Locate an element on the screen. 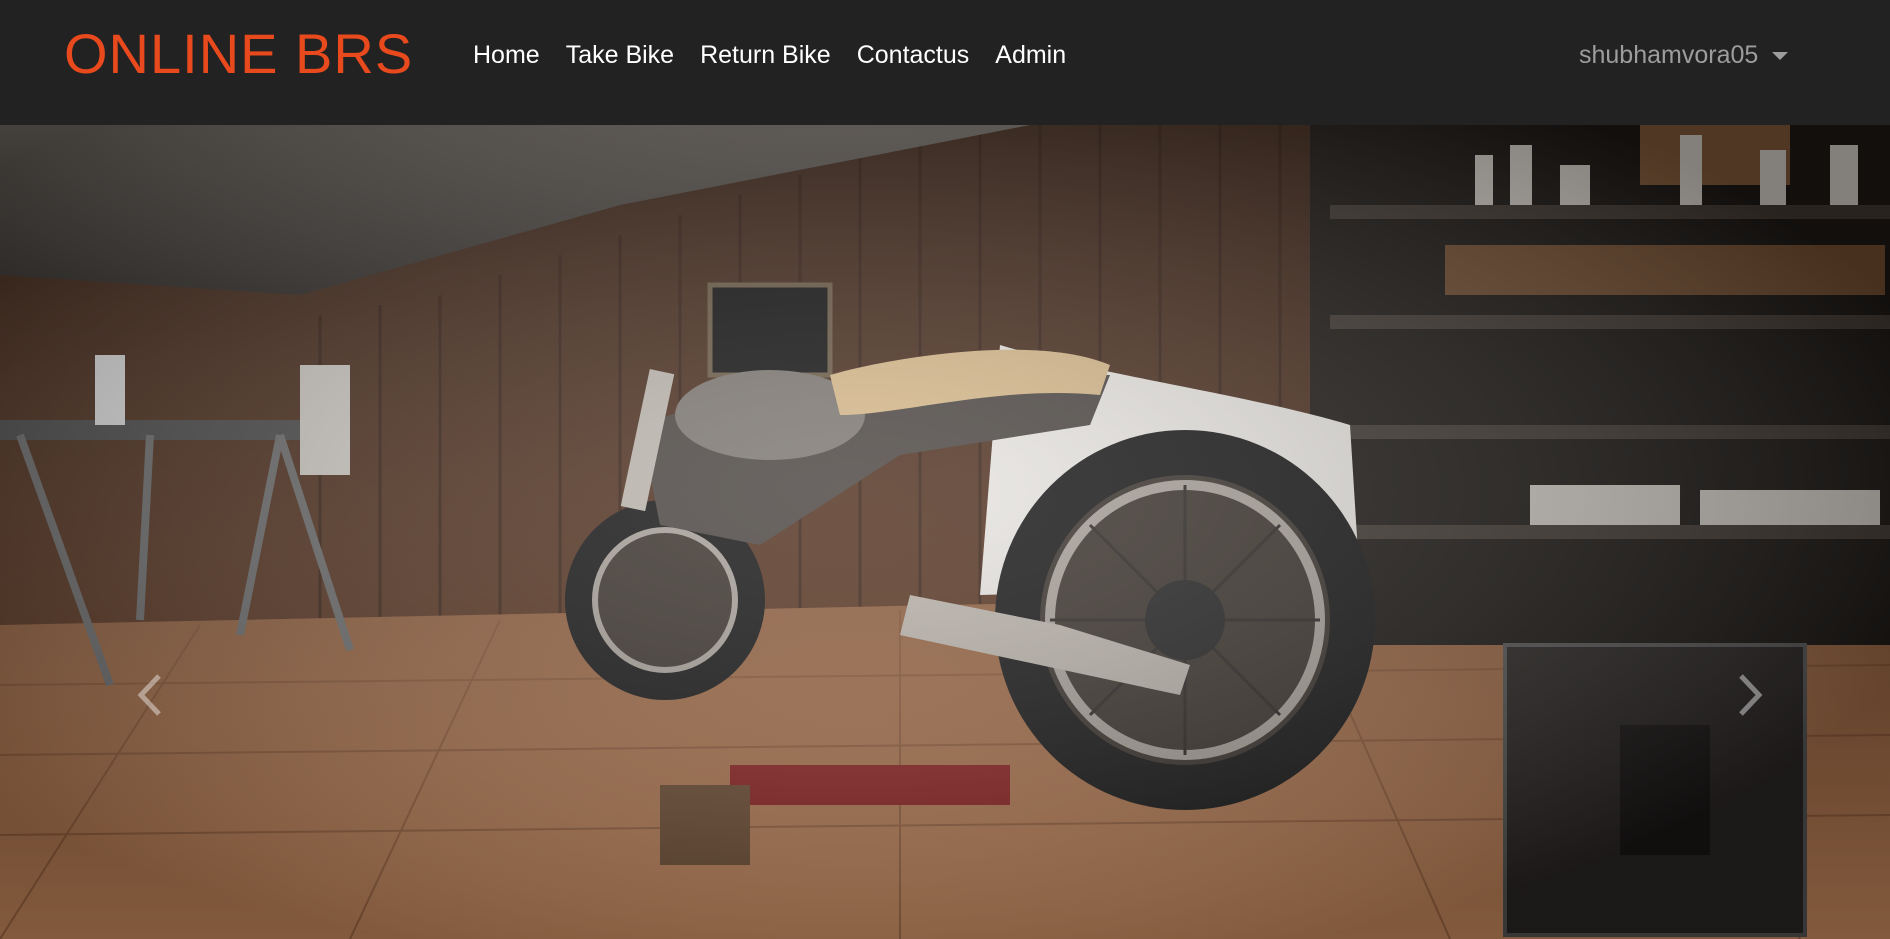 Image resolution: width=1890 pixels, height=939 pixels. nav-return-bike-link: Return Bike is located at coordinates (765, 55).